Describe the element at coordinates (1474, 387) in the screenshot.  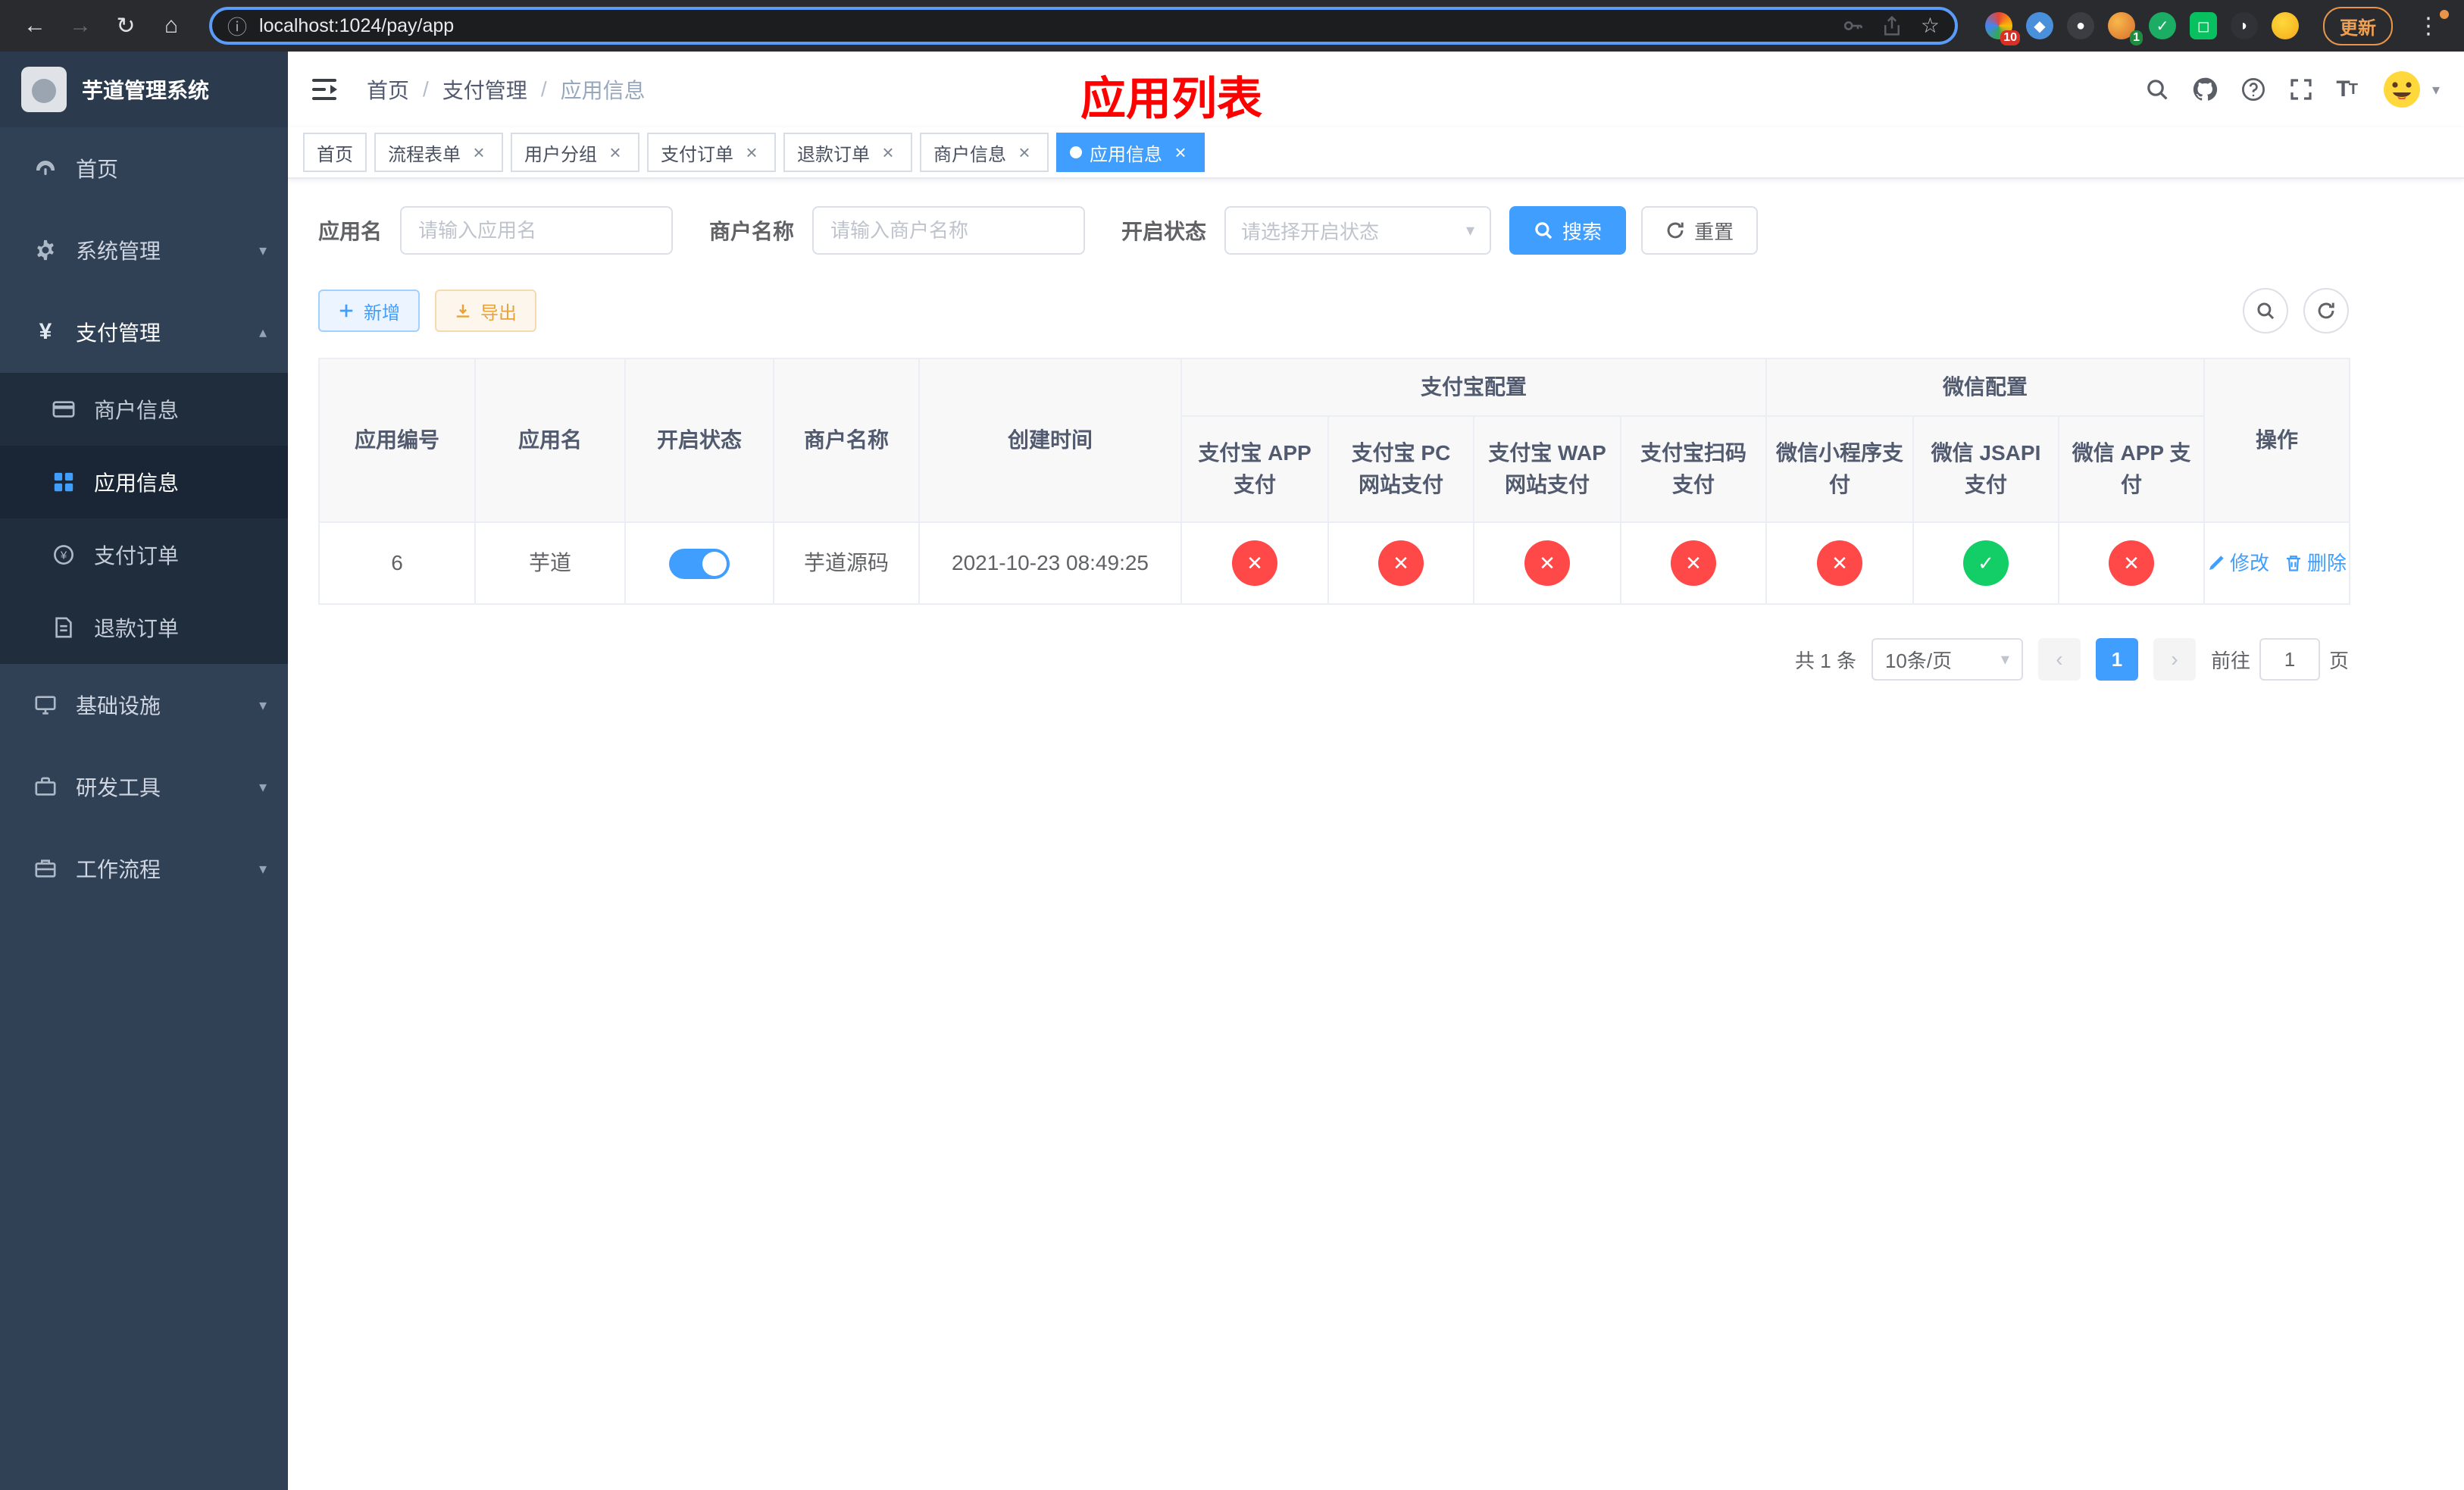
I see `group-header-alipay: 支付宝配置` at that location.